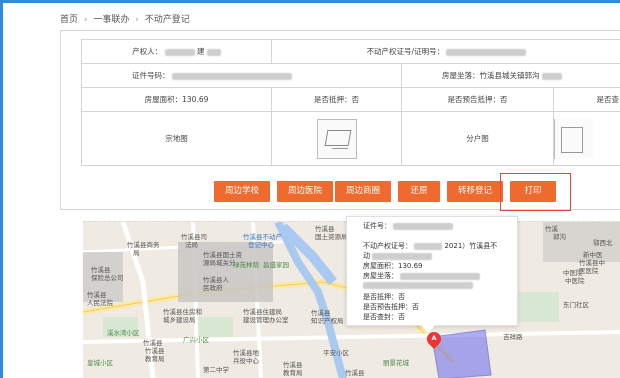  I want to click on popup-location-line: 房屋坐落：, so click(422, 276).